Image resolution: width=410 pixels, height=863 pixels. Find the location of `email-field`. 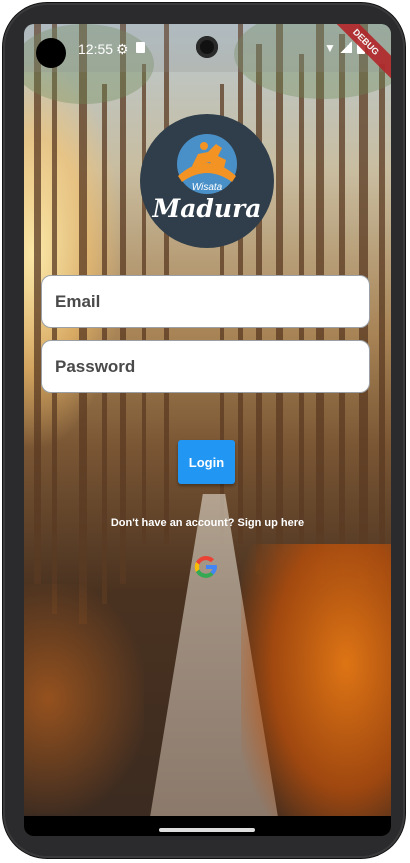

email-field is located at coordinates (205, 301).